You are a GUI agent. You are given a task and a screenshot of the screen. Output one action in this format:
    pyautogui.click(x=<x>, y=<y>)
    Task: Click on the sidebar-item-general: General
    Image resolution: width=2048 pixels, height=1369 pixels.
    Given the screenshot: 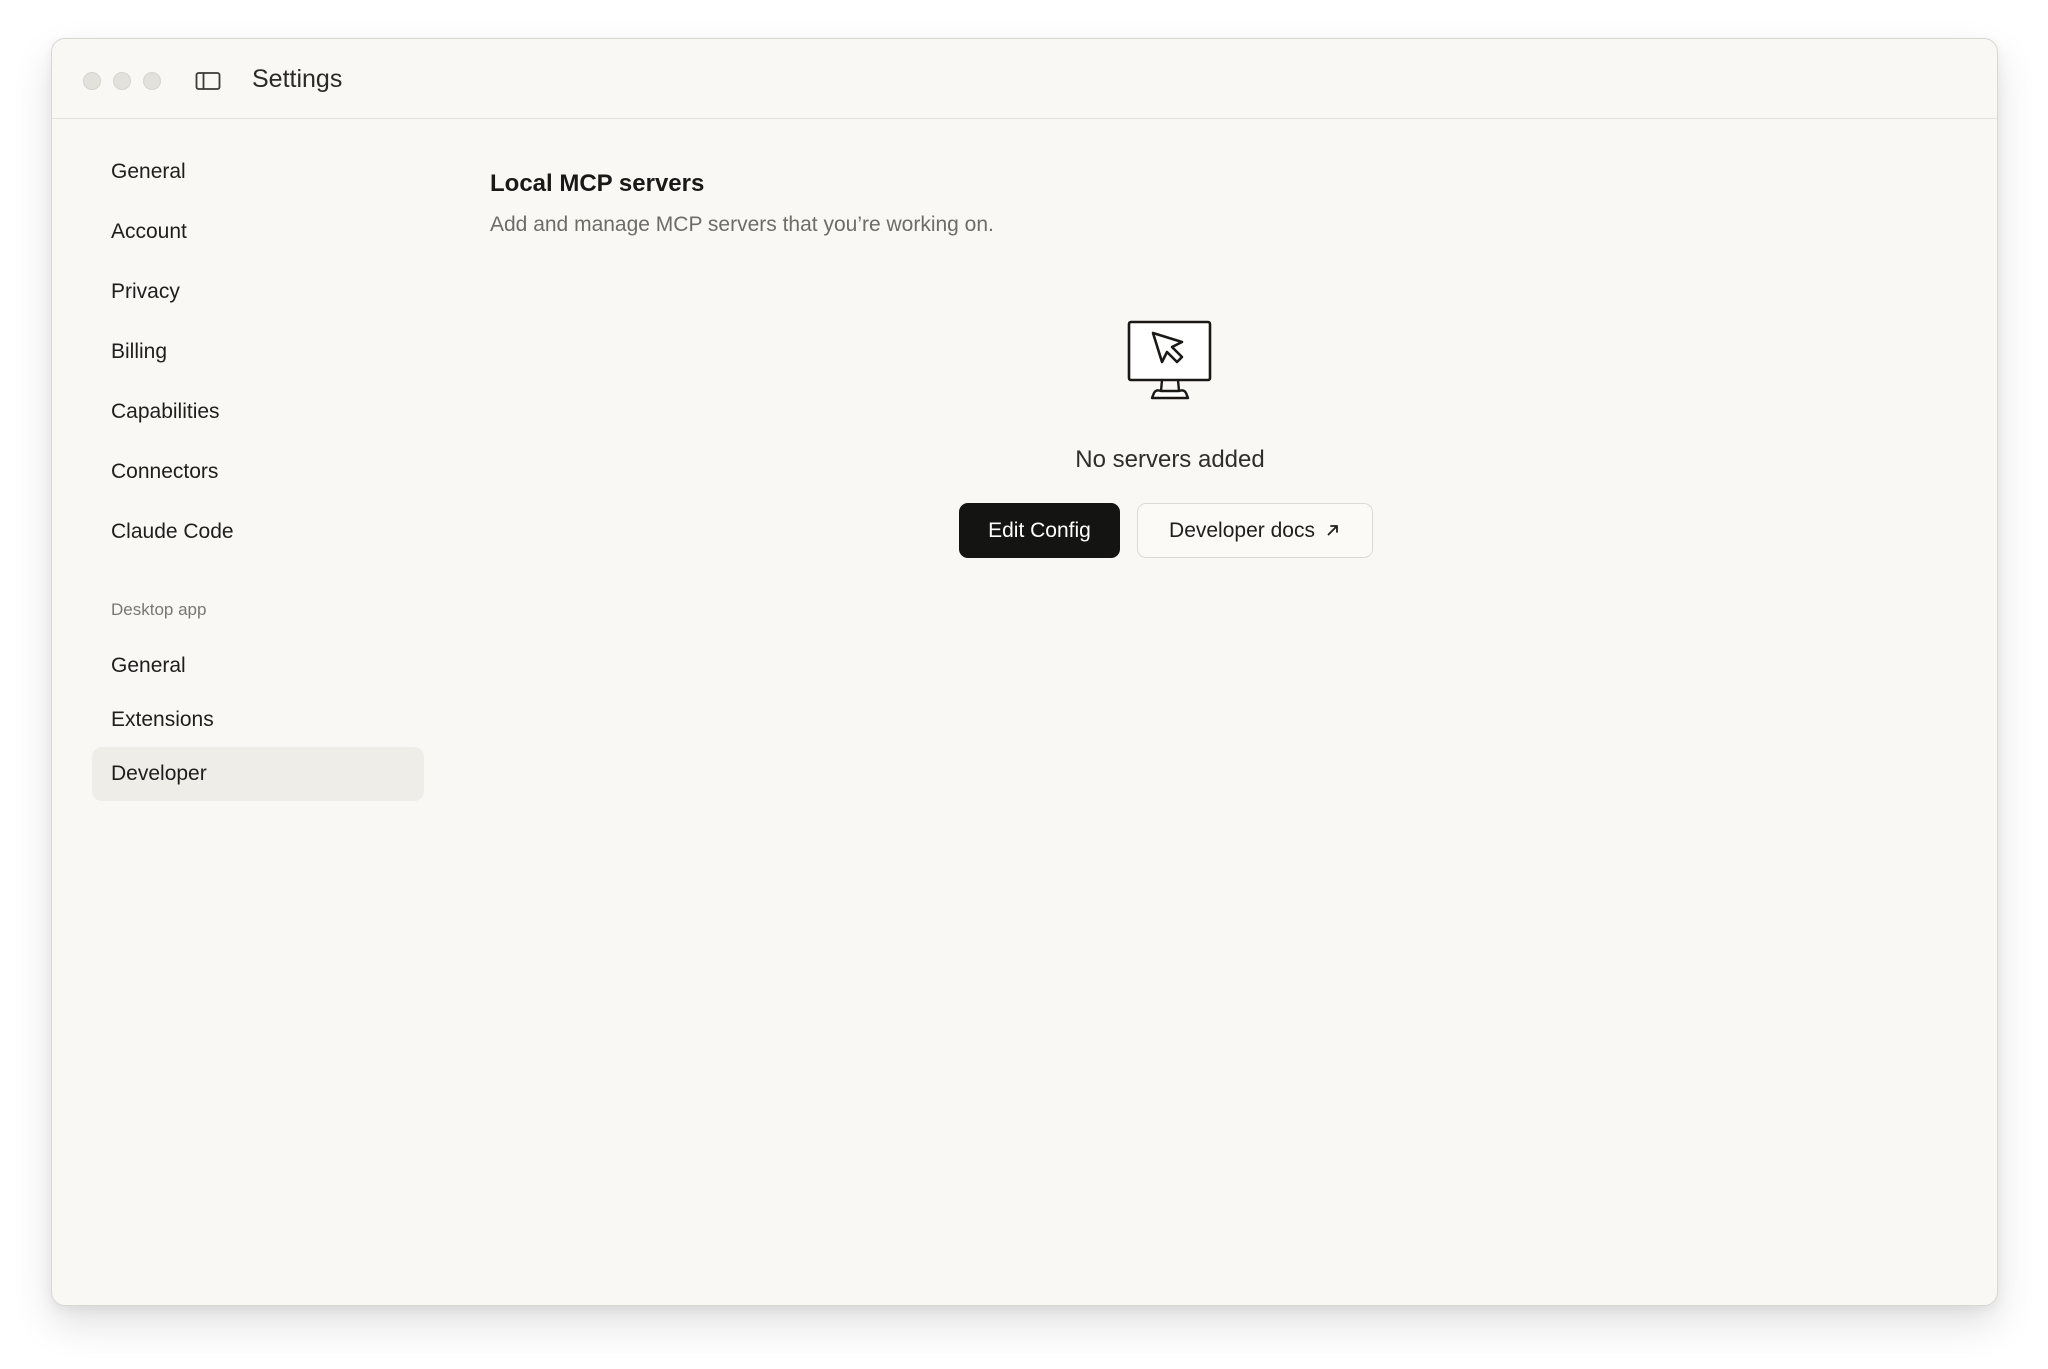 What is the action you would take?
    pyautogui.click(x=258, y=172)
    